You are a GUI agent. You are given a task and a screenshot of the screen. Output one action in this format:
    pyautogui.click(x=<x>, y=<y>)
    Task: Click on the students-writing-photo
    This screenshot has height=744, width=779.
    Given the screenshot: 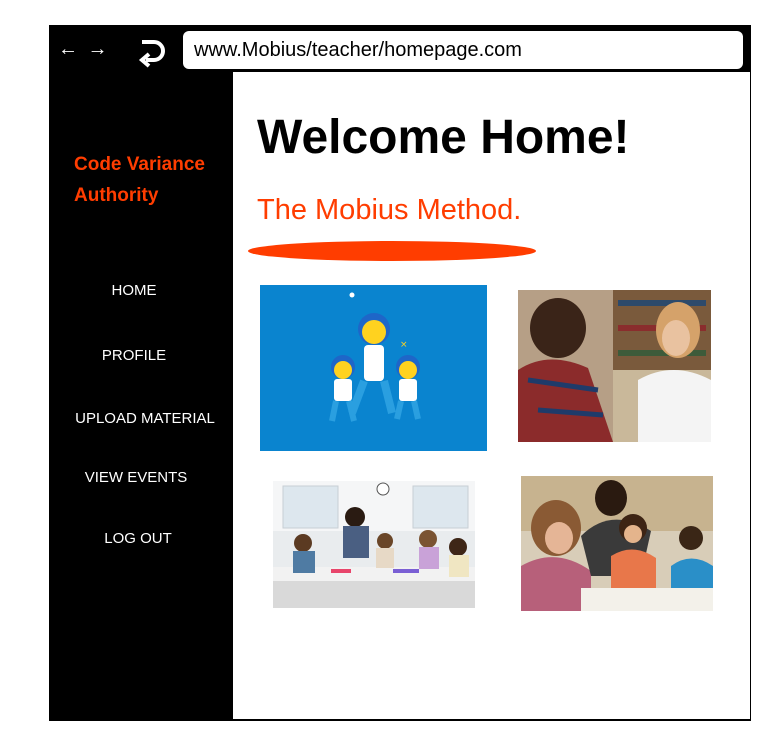 What is the action you would take?
    pyautogui.click(x=617, y=543)
    